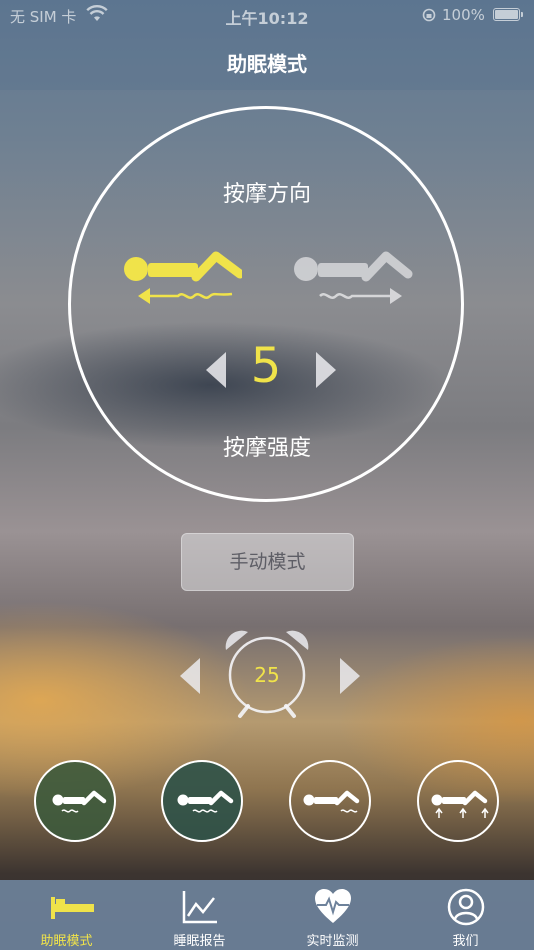  I want to click on strength-increase-button, so click(326, 370).